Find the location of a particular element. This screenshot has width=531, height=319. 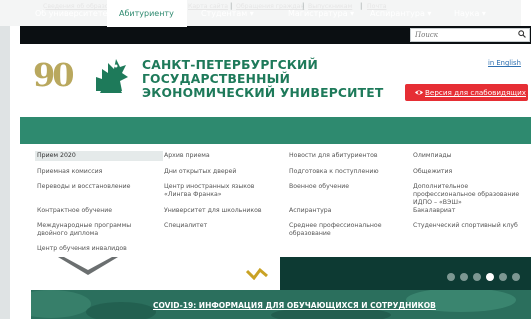

dropdown-item-bachelor: Бакалавриат is located at coordinates (470, 211).